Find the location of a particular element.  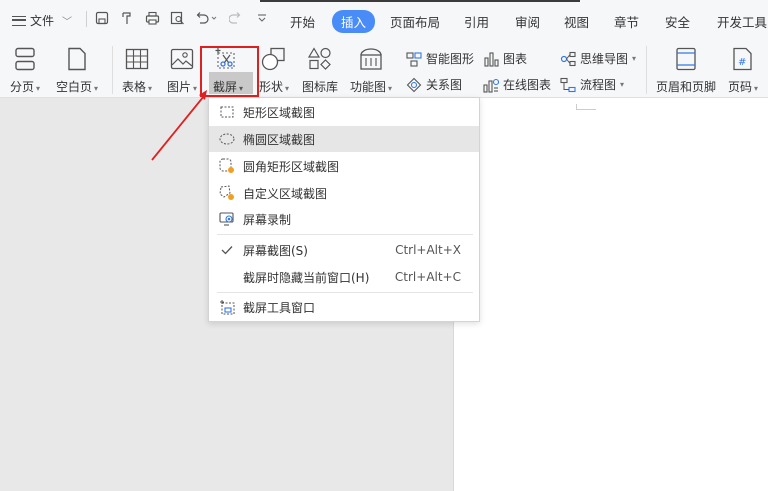

shape-label: 形状 is located at coordinates (271, 87).